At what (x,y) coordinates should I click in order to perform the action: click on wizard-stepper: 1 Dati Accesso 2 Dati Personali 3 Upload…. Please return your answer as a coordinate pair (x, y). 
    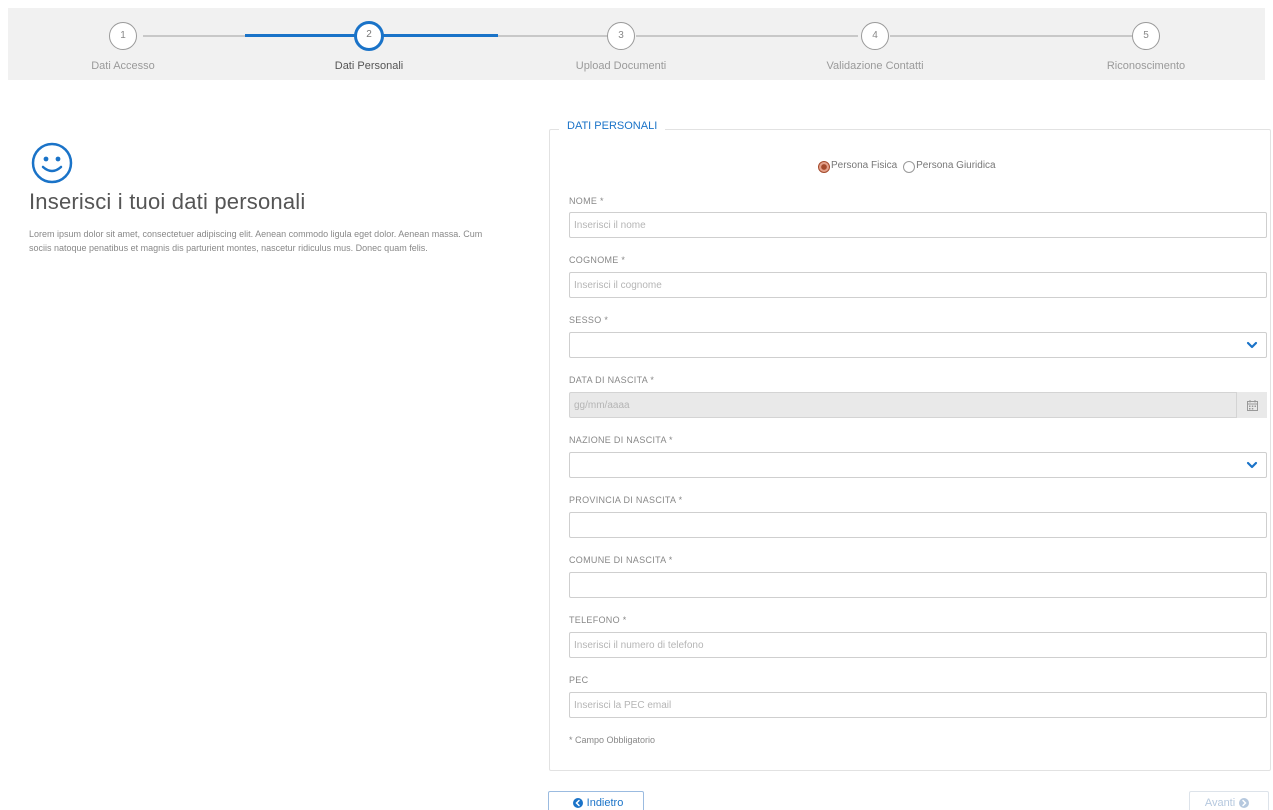
    Looking at the image, I should click on (636, 44).